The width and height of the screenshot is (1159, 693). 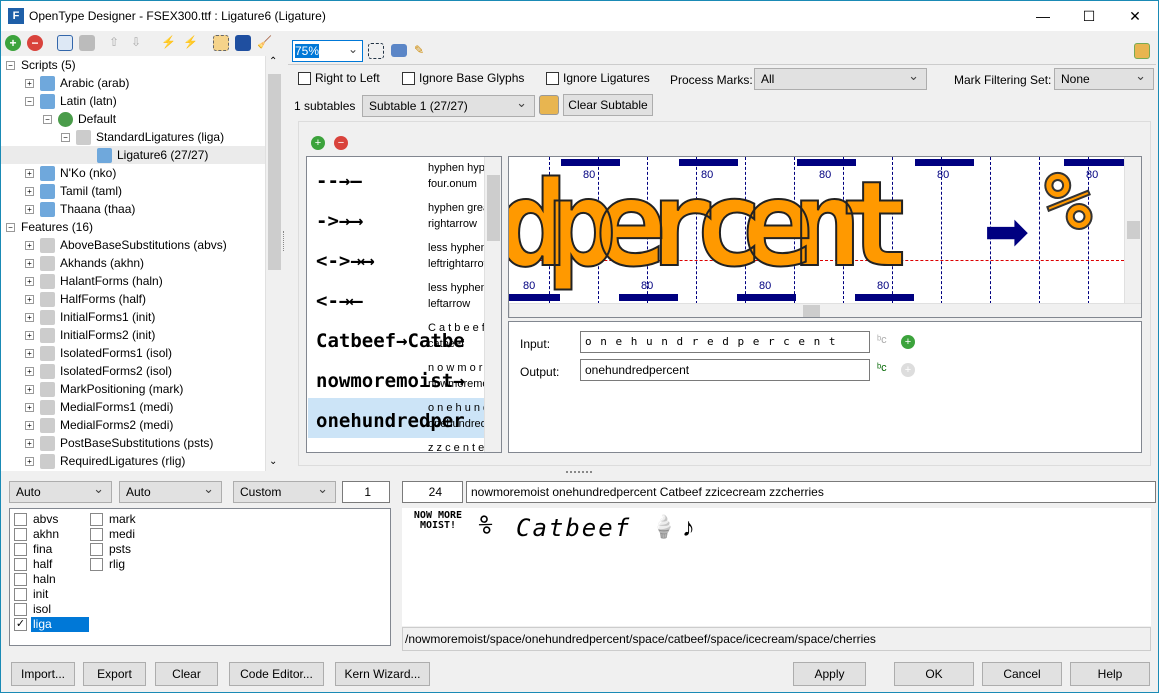 What do you see at coordinates (549, 105) in the screenshot?
I see `clipboard-check-icon` at bounding box center [549, 105].